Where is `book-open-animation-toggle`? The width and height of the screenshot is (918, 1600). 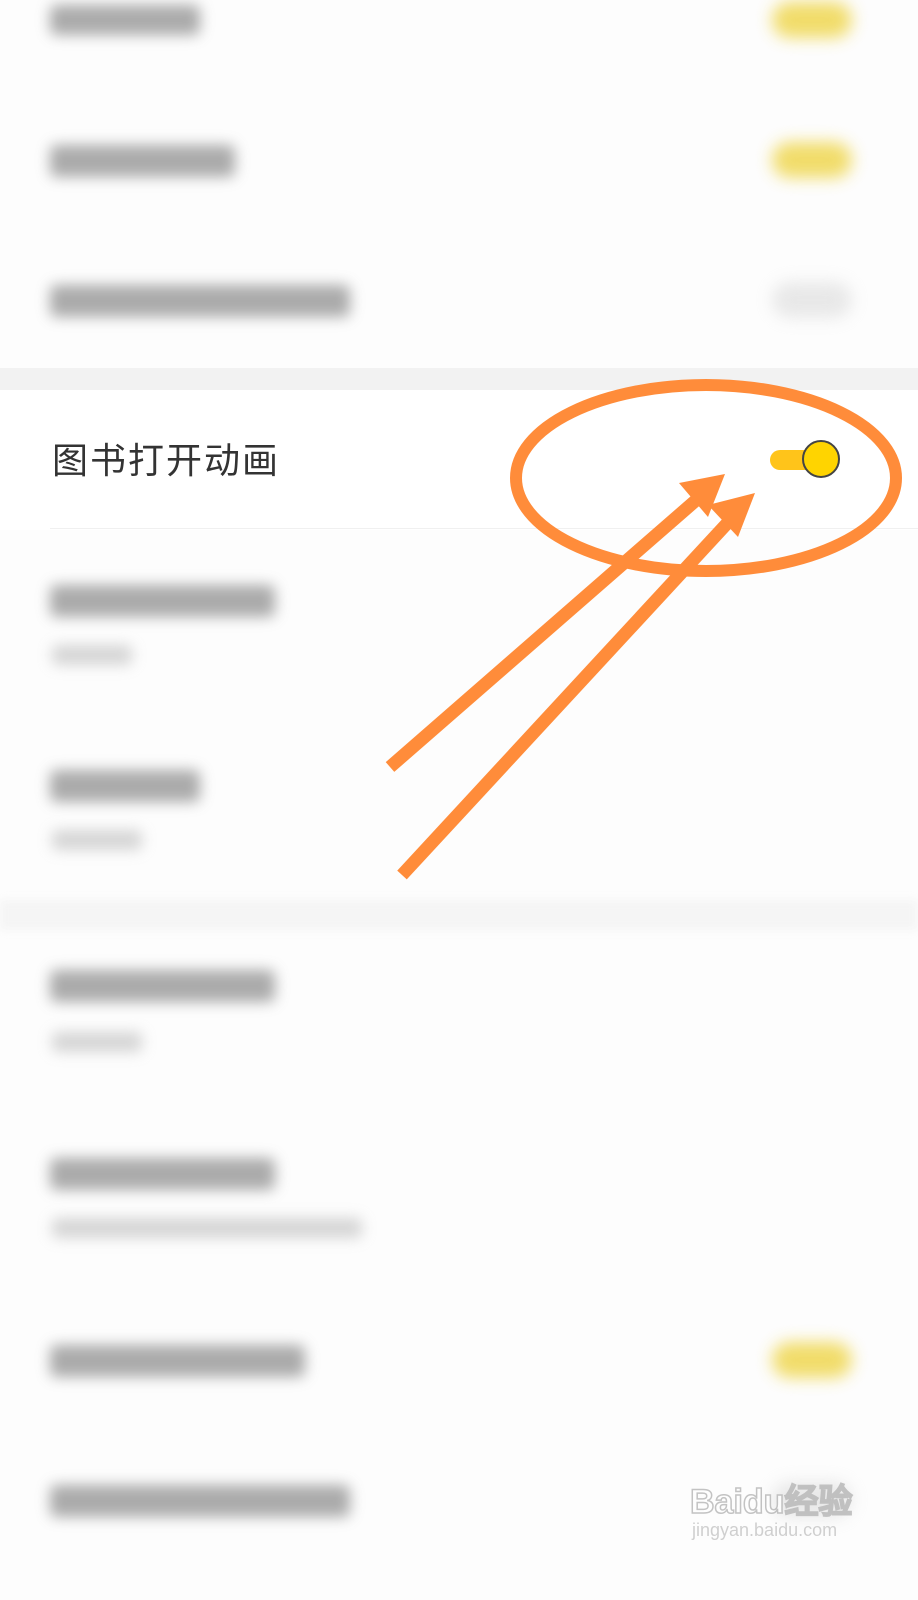 book-open-animation-toggle is located at coordinates (808, 460).